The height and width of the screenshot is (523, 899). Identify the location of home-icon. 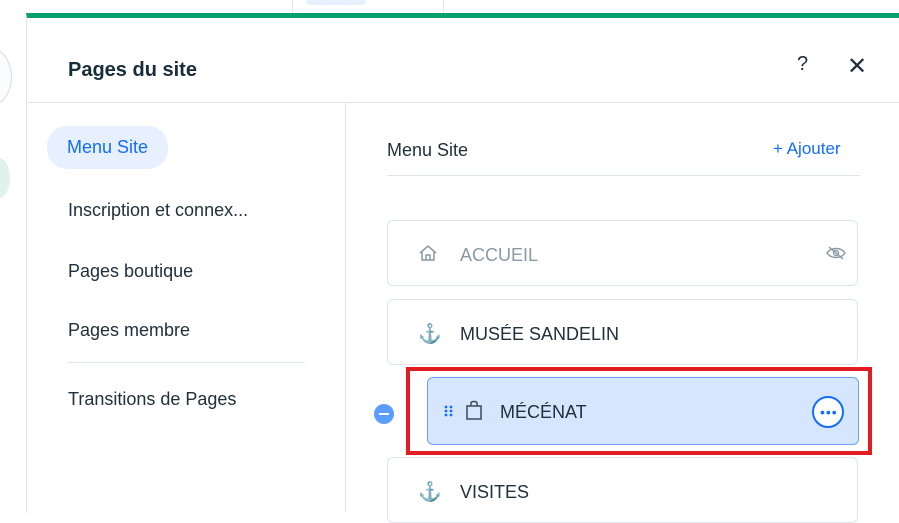
(428, 256).